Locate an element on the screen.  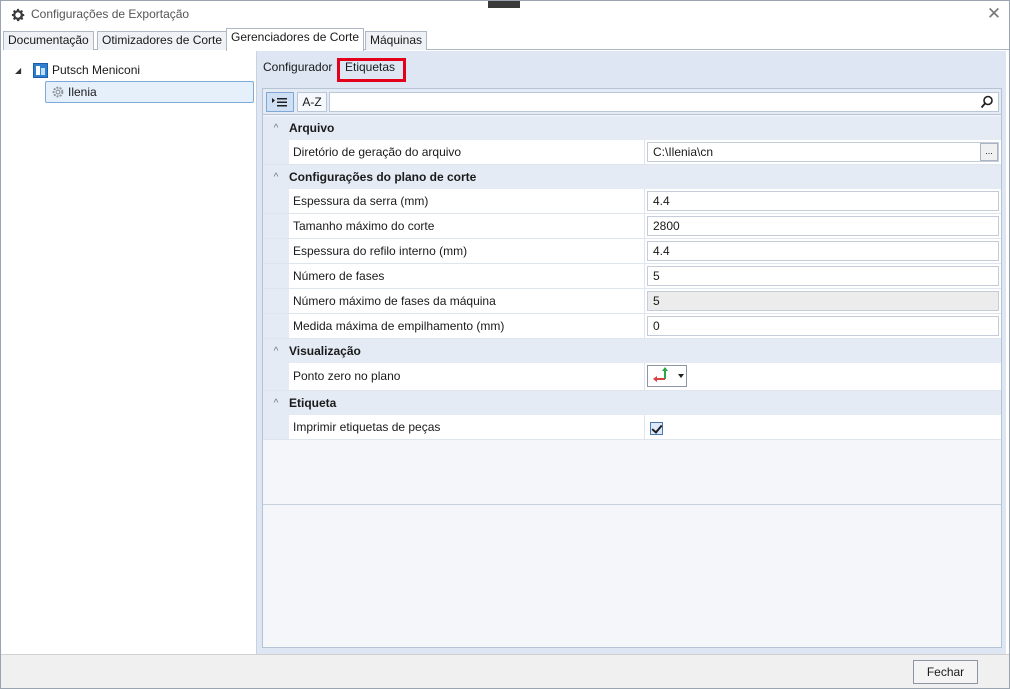
tab-gerenciadores-de-corte: Gerenciadores de Corte is located at coordinates (295, 39).